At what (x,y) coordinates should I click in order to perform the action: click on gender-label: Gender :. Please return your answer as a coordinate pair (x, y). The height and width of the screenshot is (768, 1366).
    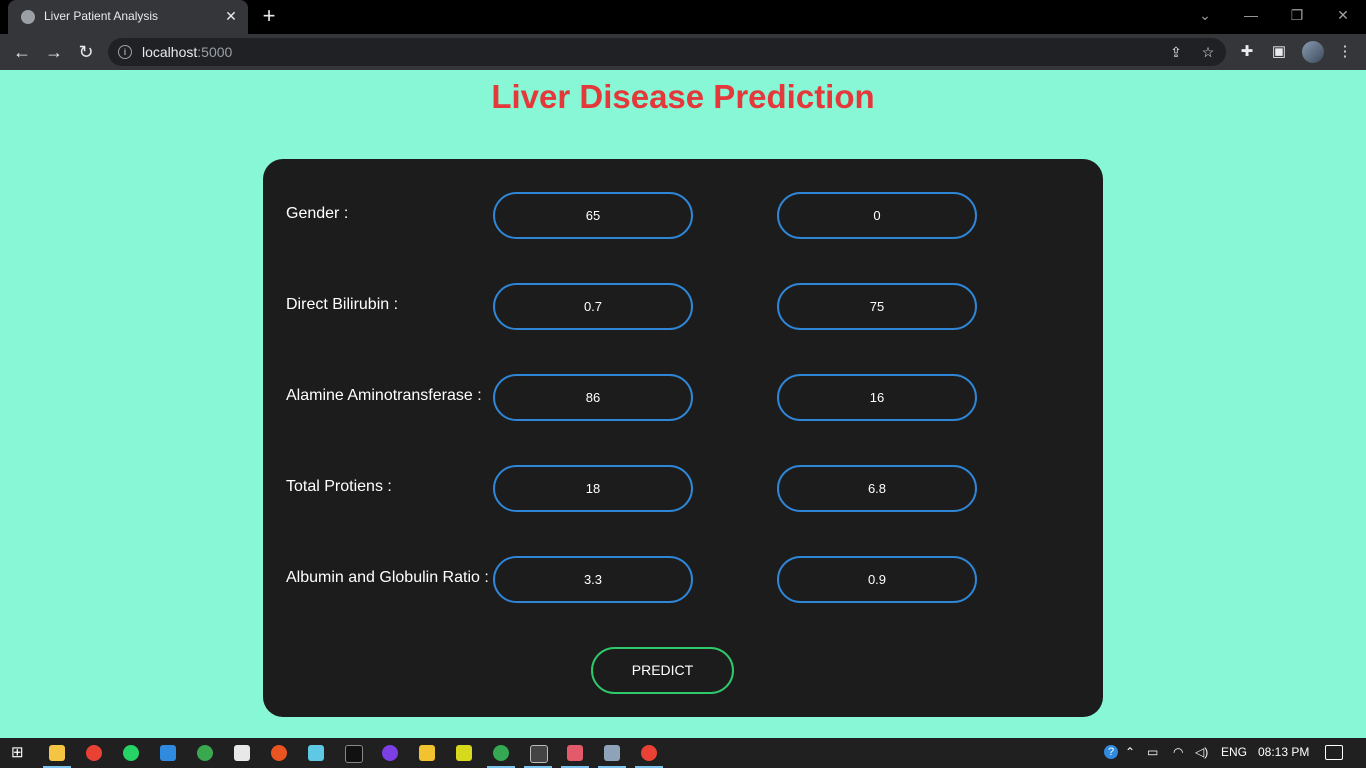
    Looking at the image, I should click on (317, 213).